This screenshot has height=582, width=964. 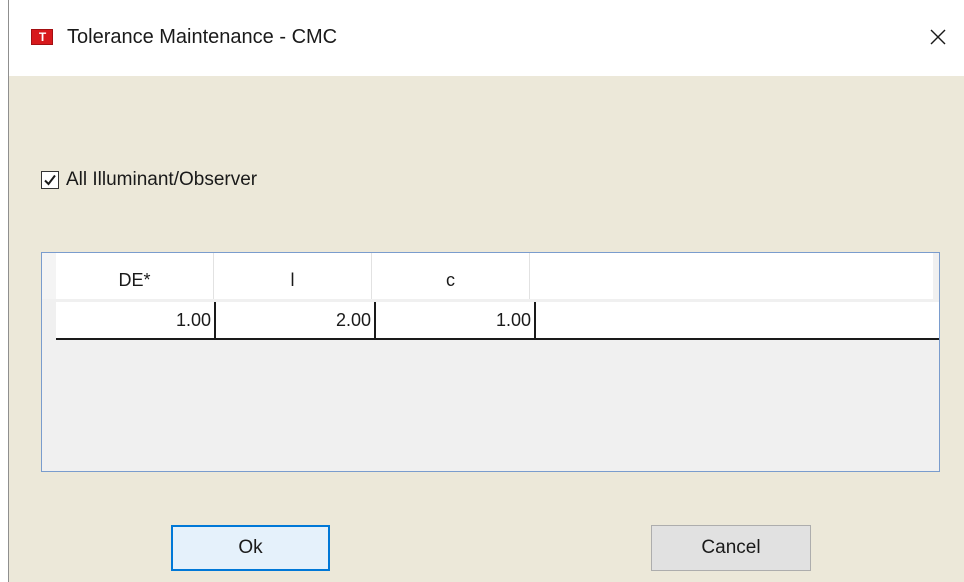 What do you see at coordinates (296, 320) in the screenshot?
I see `cell-l: 2.00` at bounding box center [296, 320].